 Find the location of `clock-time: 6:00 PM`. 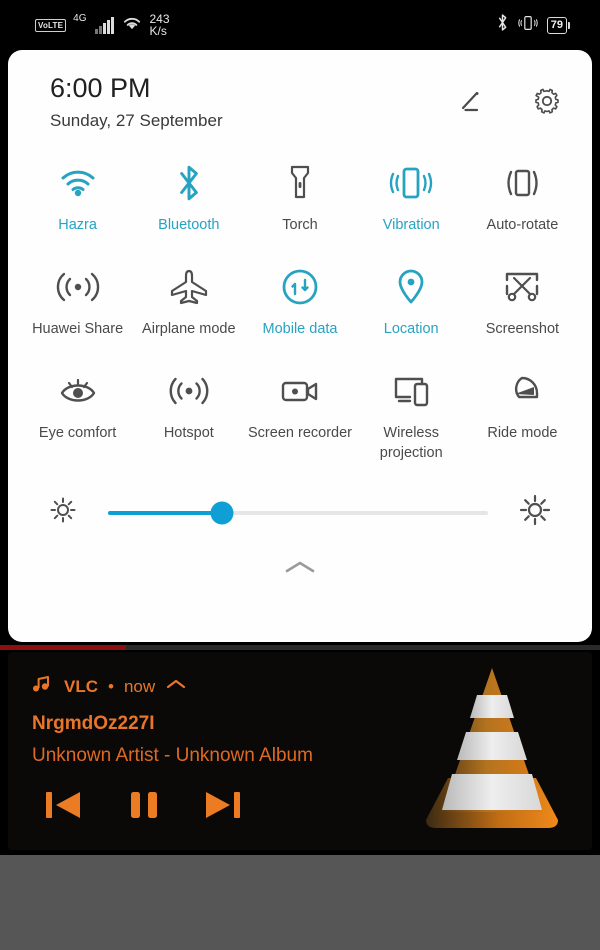

clock-time: 6:00 PM is located at coordinates (100, 88).